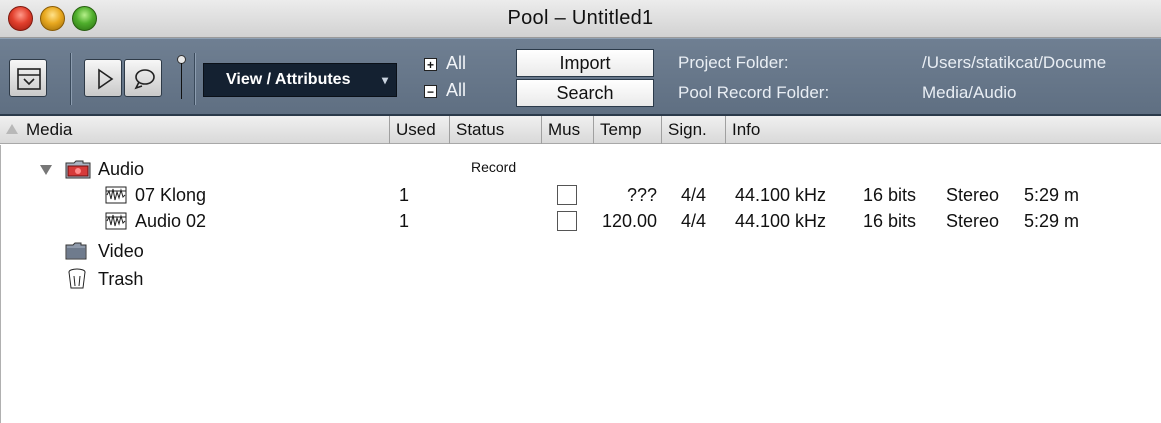 This screenshot has width=1161, height=423. Describe the element at coordinates (585, 63) in the screenshot. I see `import-button: Import` at that location.